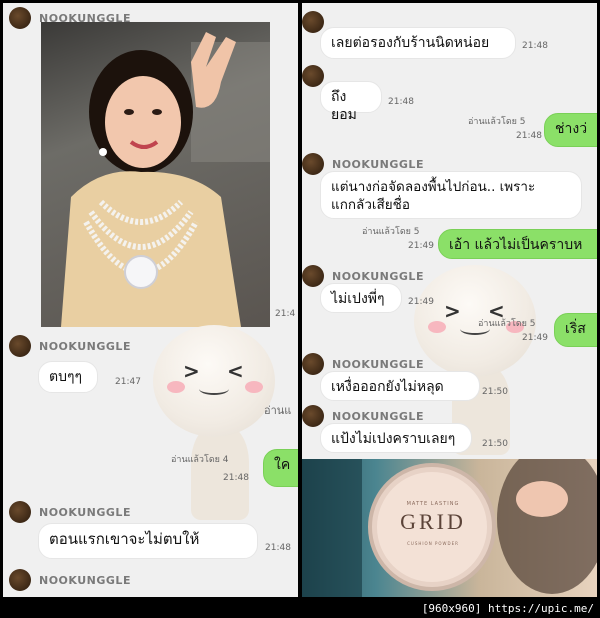 The height and width of the screenshot is (618, 600). I want to click on sent-message-bubble: เอ้า แล้วไม่เป็นคราบห, so click(517, 244).